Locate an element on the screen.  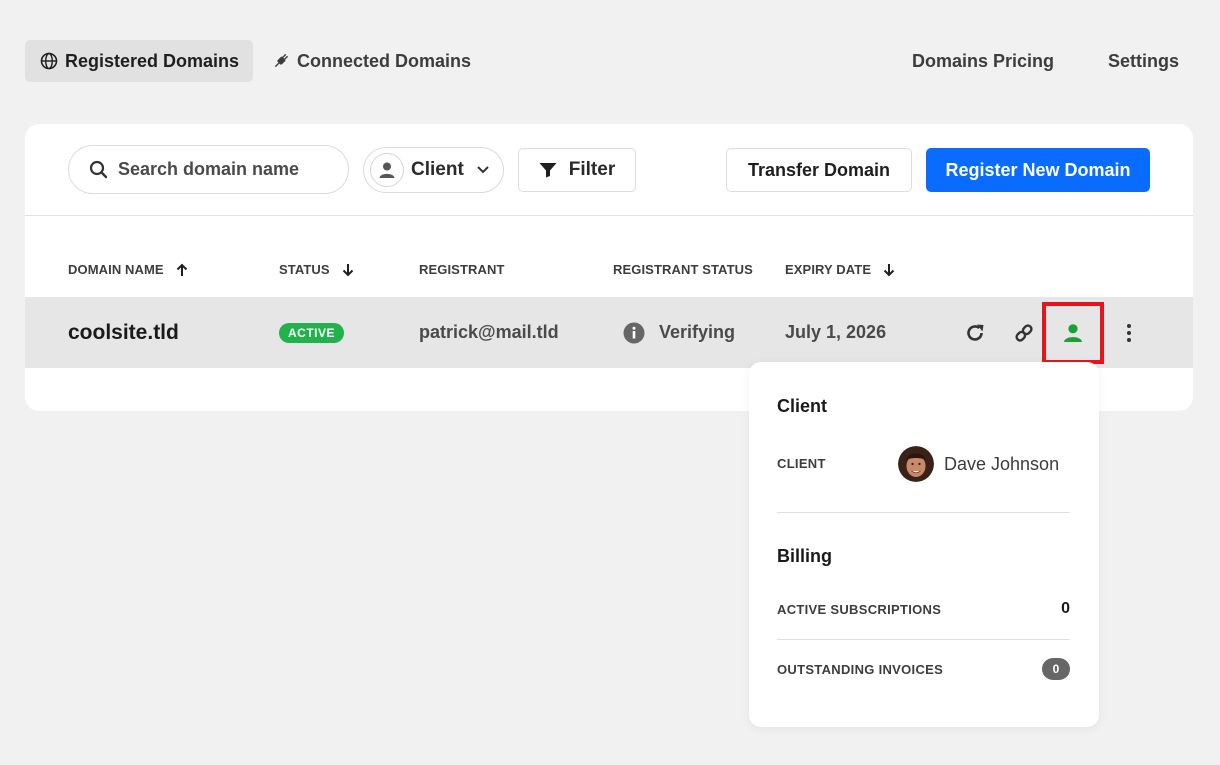
more-vertical-icon is located at coordinates (1129, 333).